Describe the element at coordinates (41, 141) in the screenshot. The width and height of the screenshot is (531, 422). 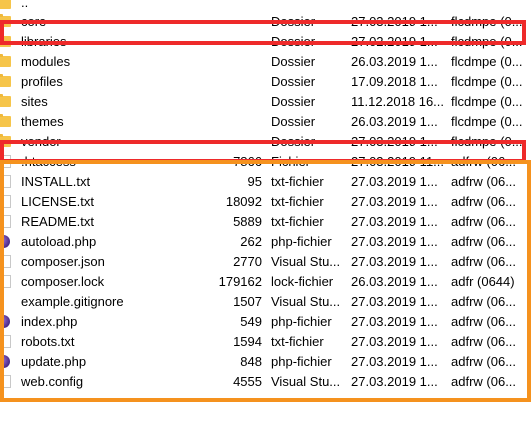
I see `file-name: vendor` at that location.